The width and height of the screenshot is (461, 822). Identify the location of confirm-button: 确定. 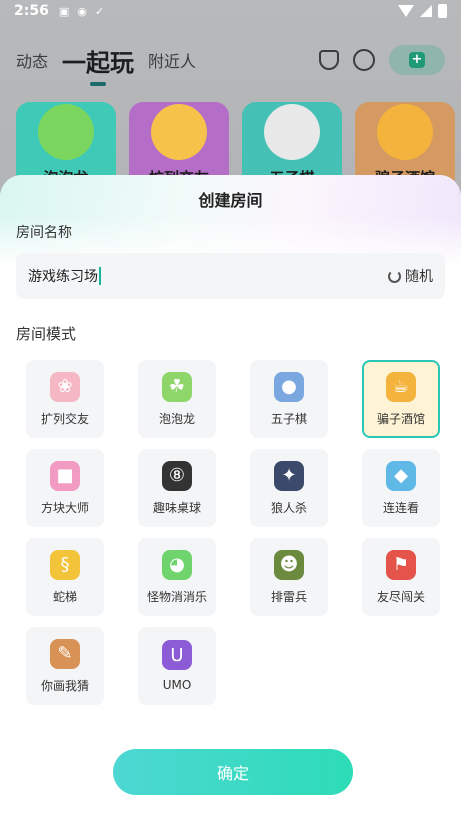
(233, 772).